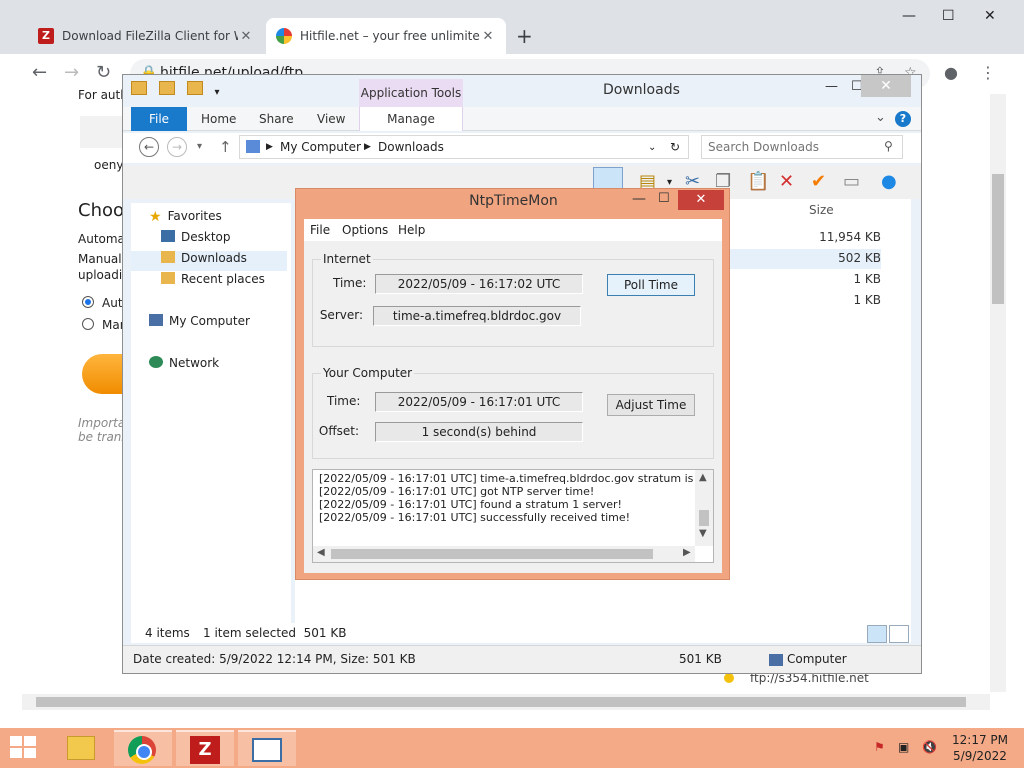 The image size is (1024, 768). Describe the element at coordinates (139, 88) in the screenshot. I see `folder-icon` at that location.